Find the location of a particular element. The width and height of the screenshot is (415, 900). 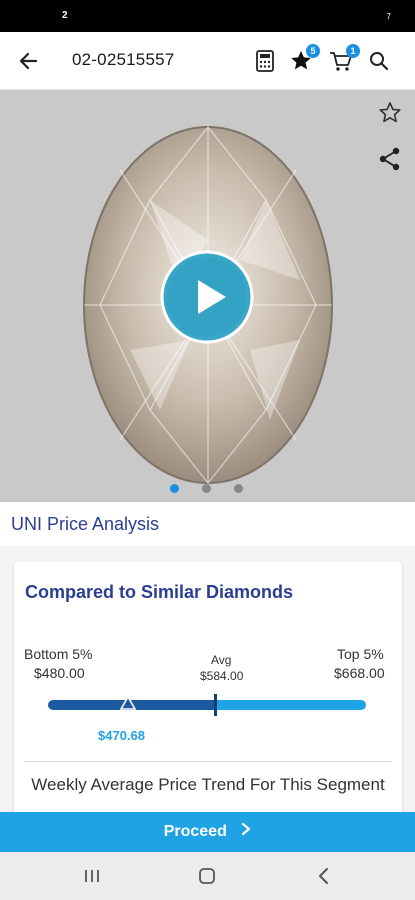

back-button is located at coordinates (29, 61).